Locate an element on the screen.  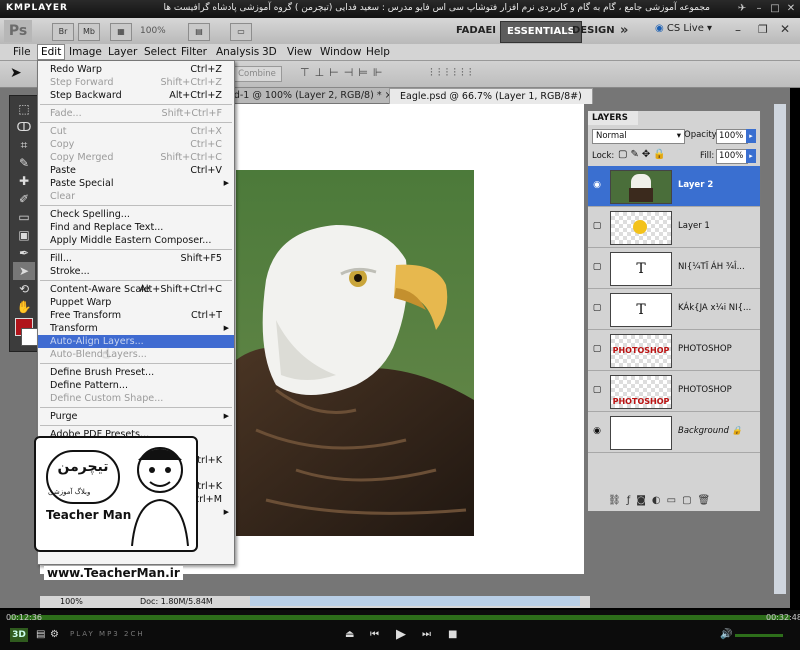
more-workspaces-icon: » is located at coordinates (624, 30).